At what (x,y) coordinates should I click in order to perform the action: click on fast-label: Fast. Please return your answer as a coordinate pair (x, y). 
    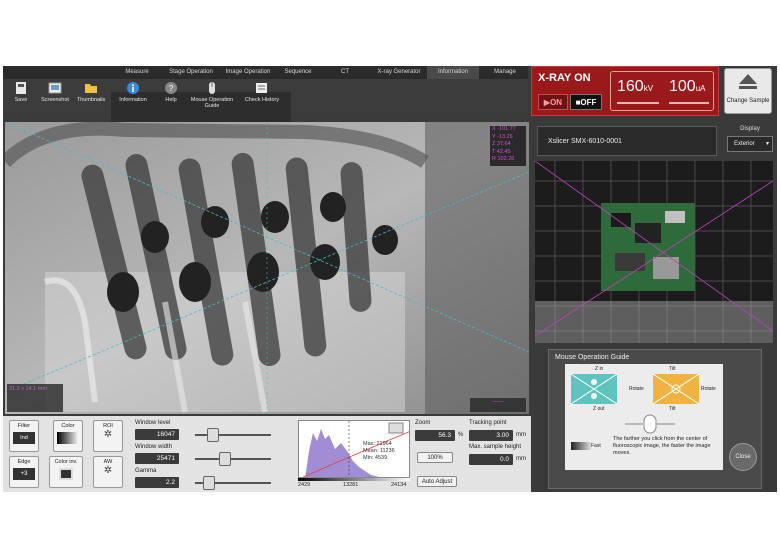
    Looking at the image, I should click on (596, 446).